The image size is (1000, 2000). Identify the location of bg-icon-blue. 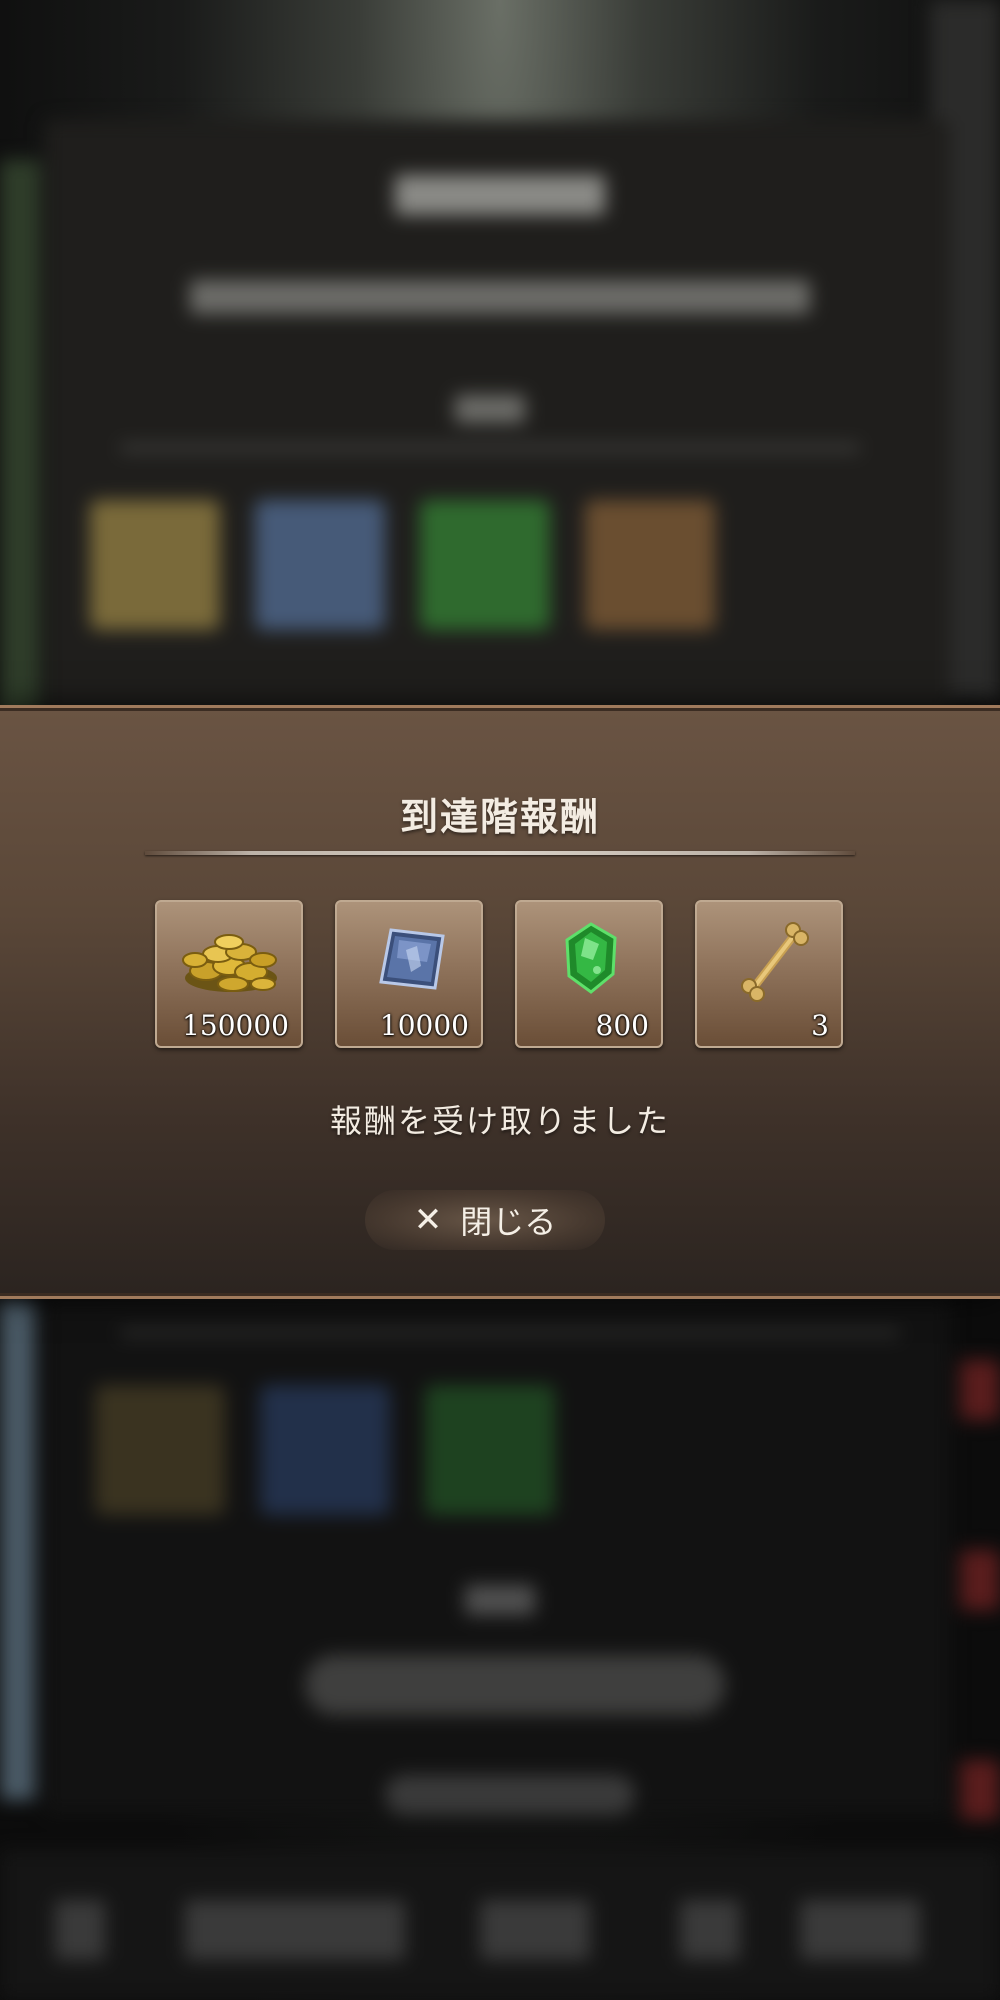
(320, 565).